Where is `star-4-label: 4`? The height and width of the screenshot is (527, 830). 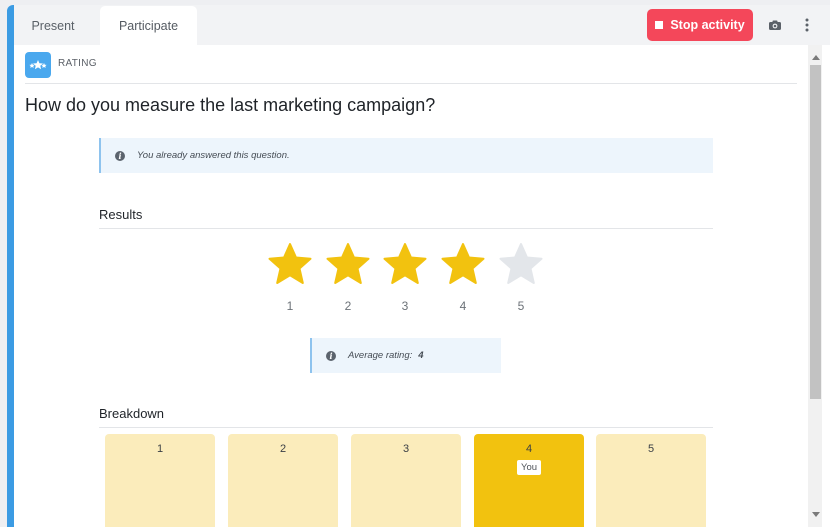
star-4-label: 4 is located at coordinates (463, 306).